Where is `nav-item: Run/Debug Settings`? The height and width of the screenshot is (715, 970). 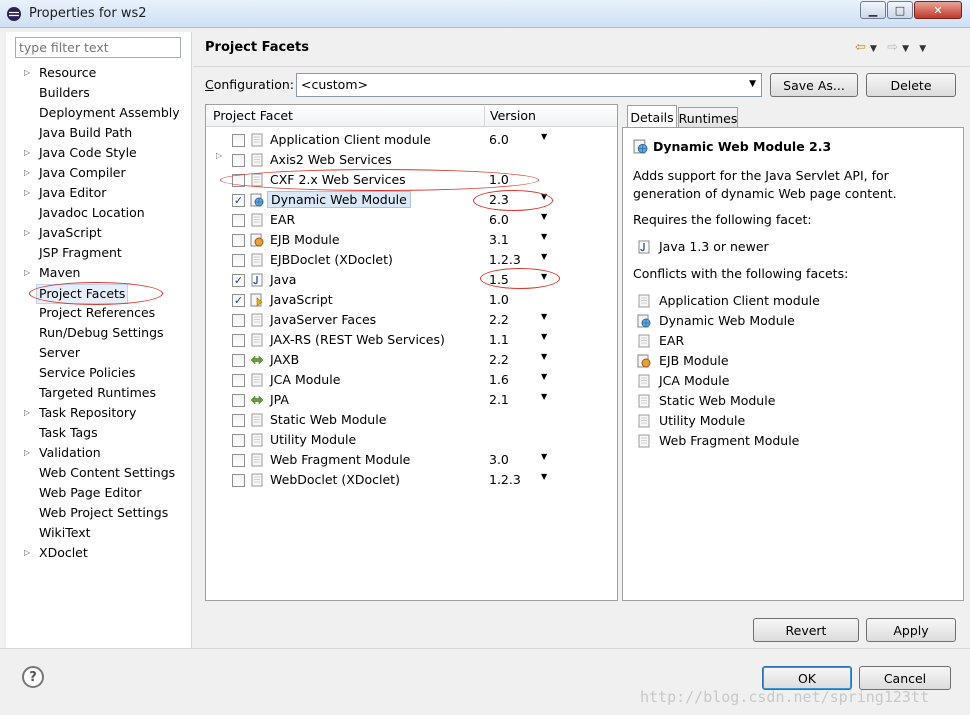
nav-item: Run/Debug Settings is located at coordinates (101, 333).